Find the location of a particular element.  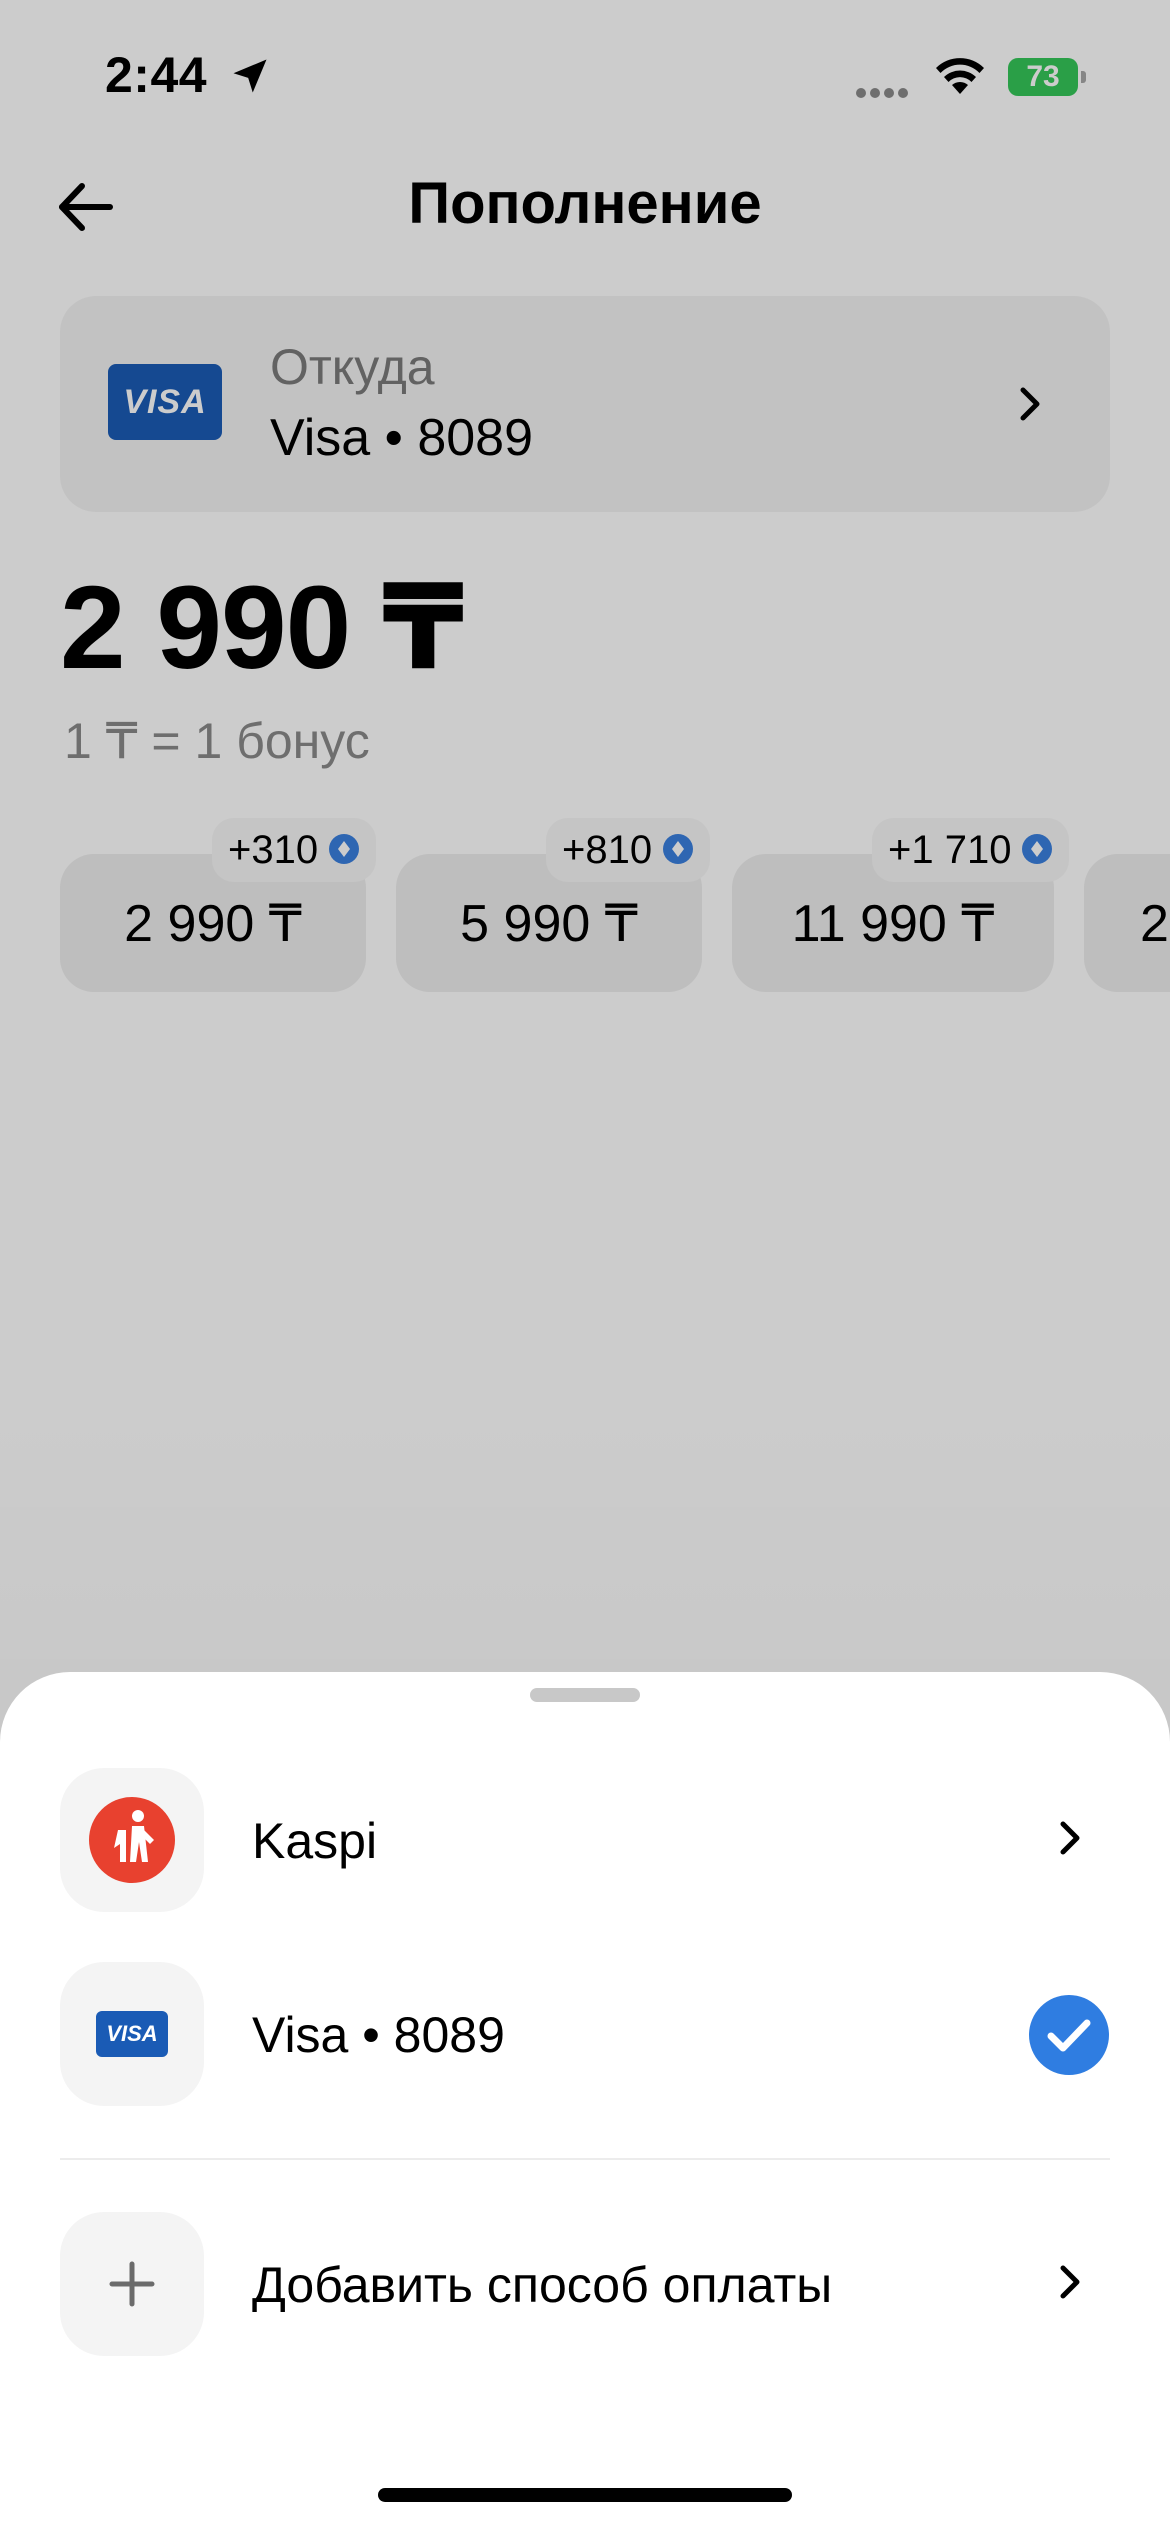

bonus-badge-label: +810 is located at coordinates (607, 850).